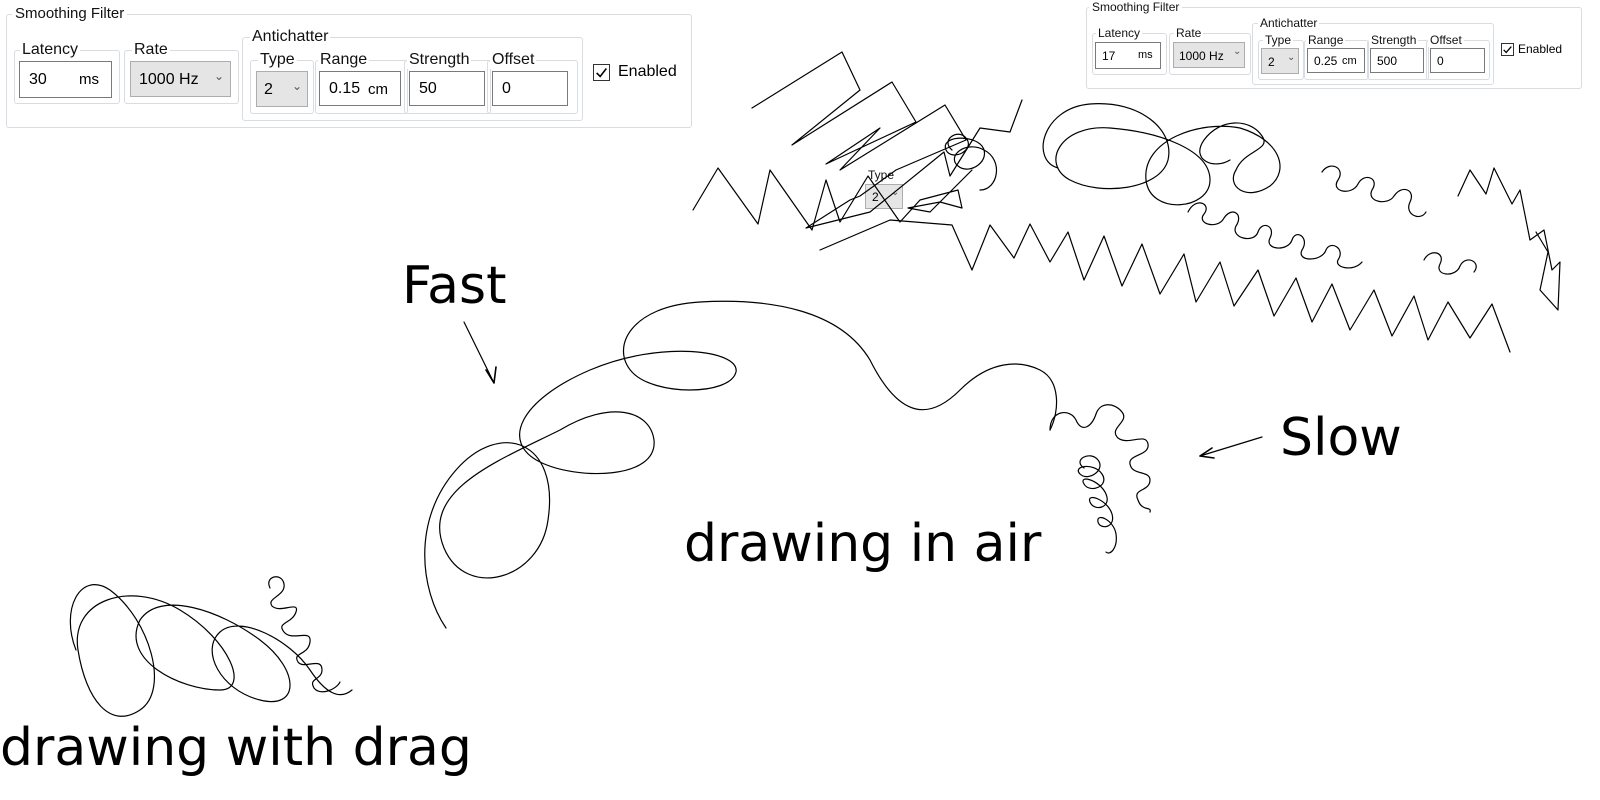 Image resolution: width=1600 pixels, height=800 pixels. I want to click on drawing-in-air-caption: drawing in air, so click(863, 544).